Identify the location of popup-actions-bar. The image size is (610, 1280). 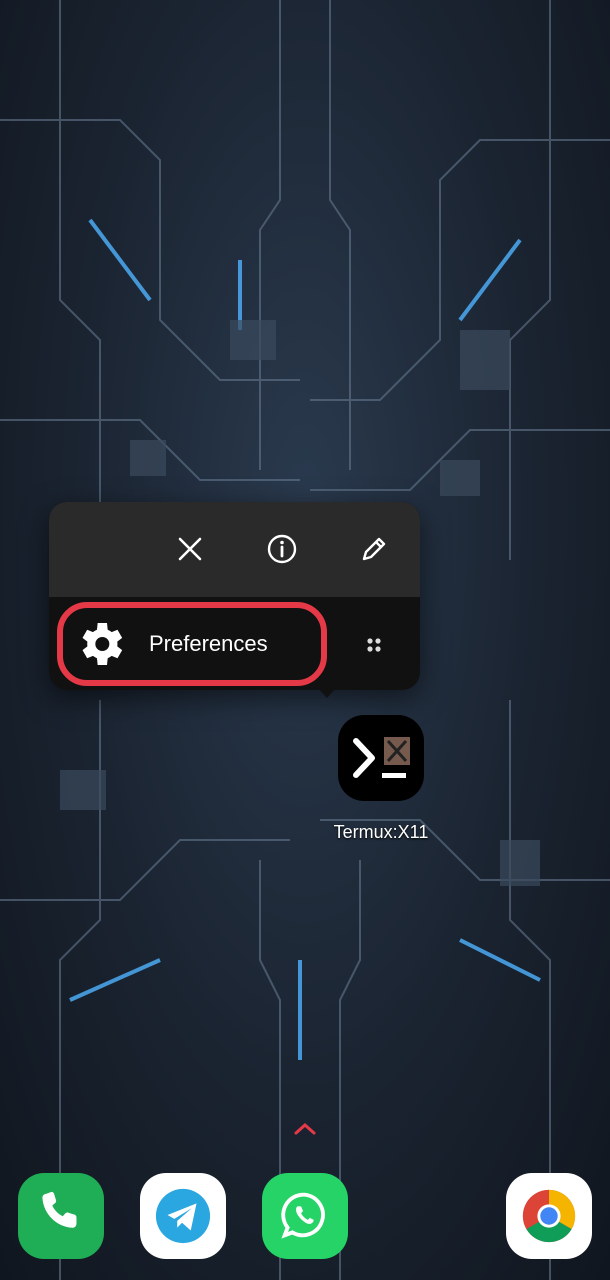
(234, 549).